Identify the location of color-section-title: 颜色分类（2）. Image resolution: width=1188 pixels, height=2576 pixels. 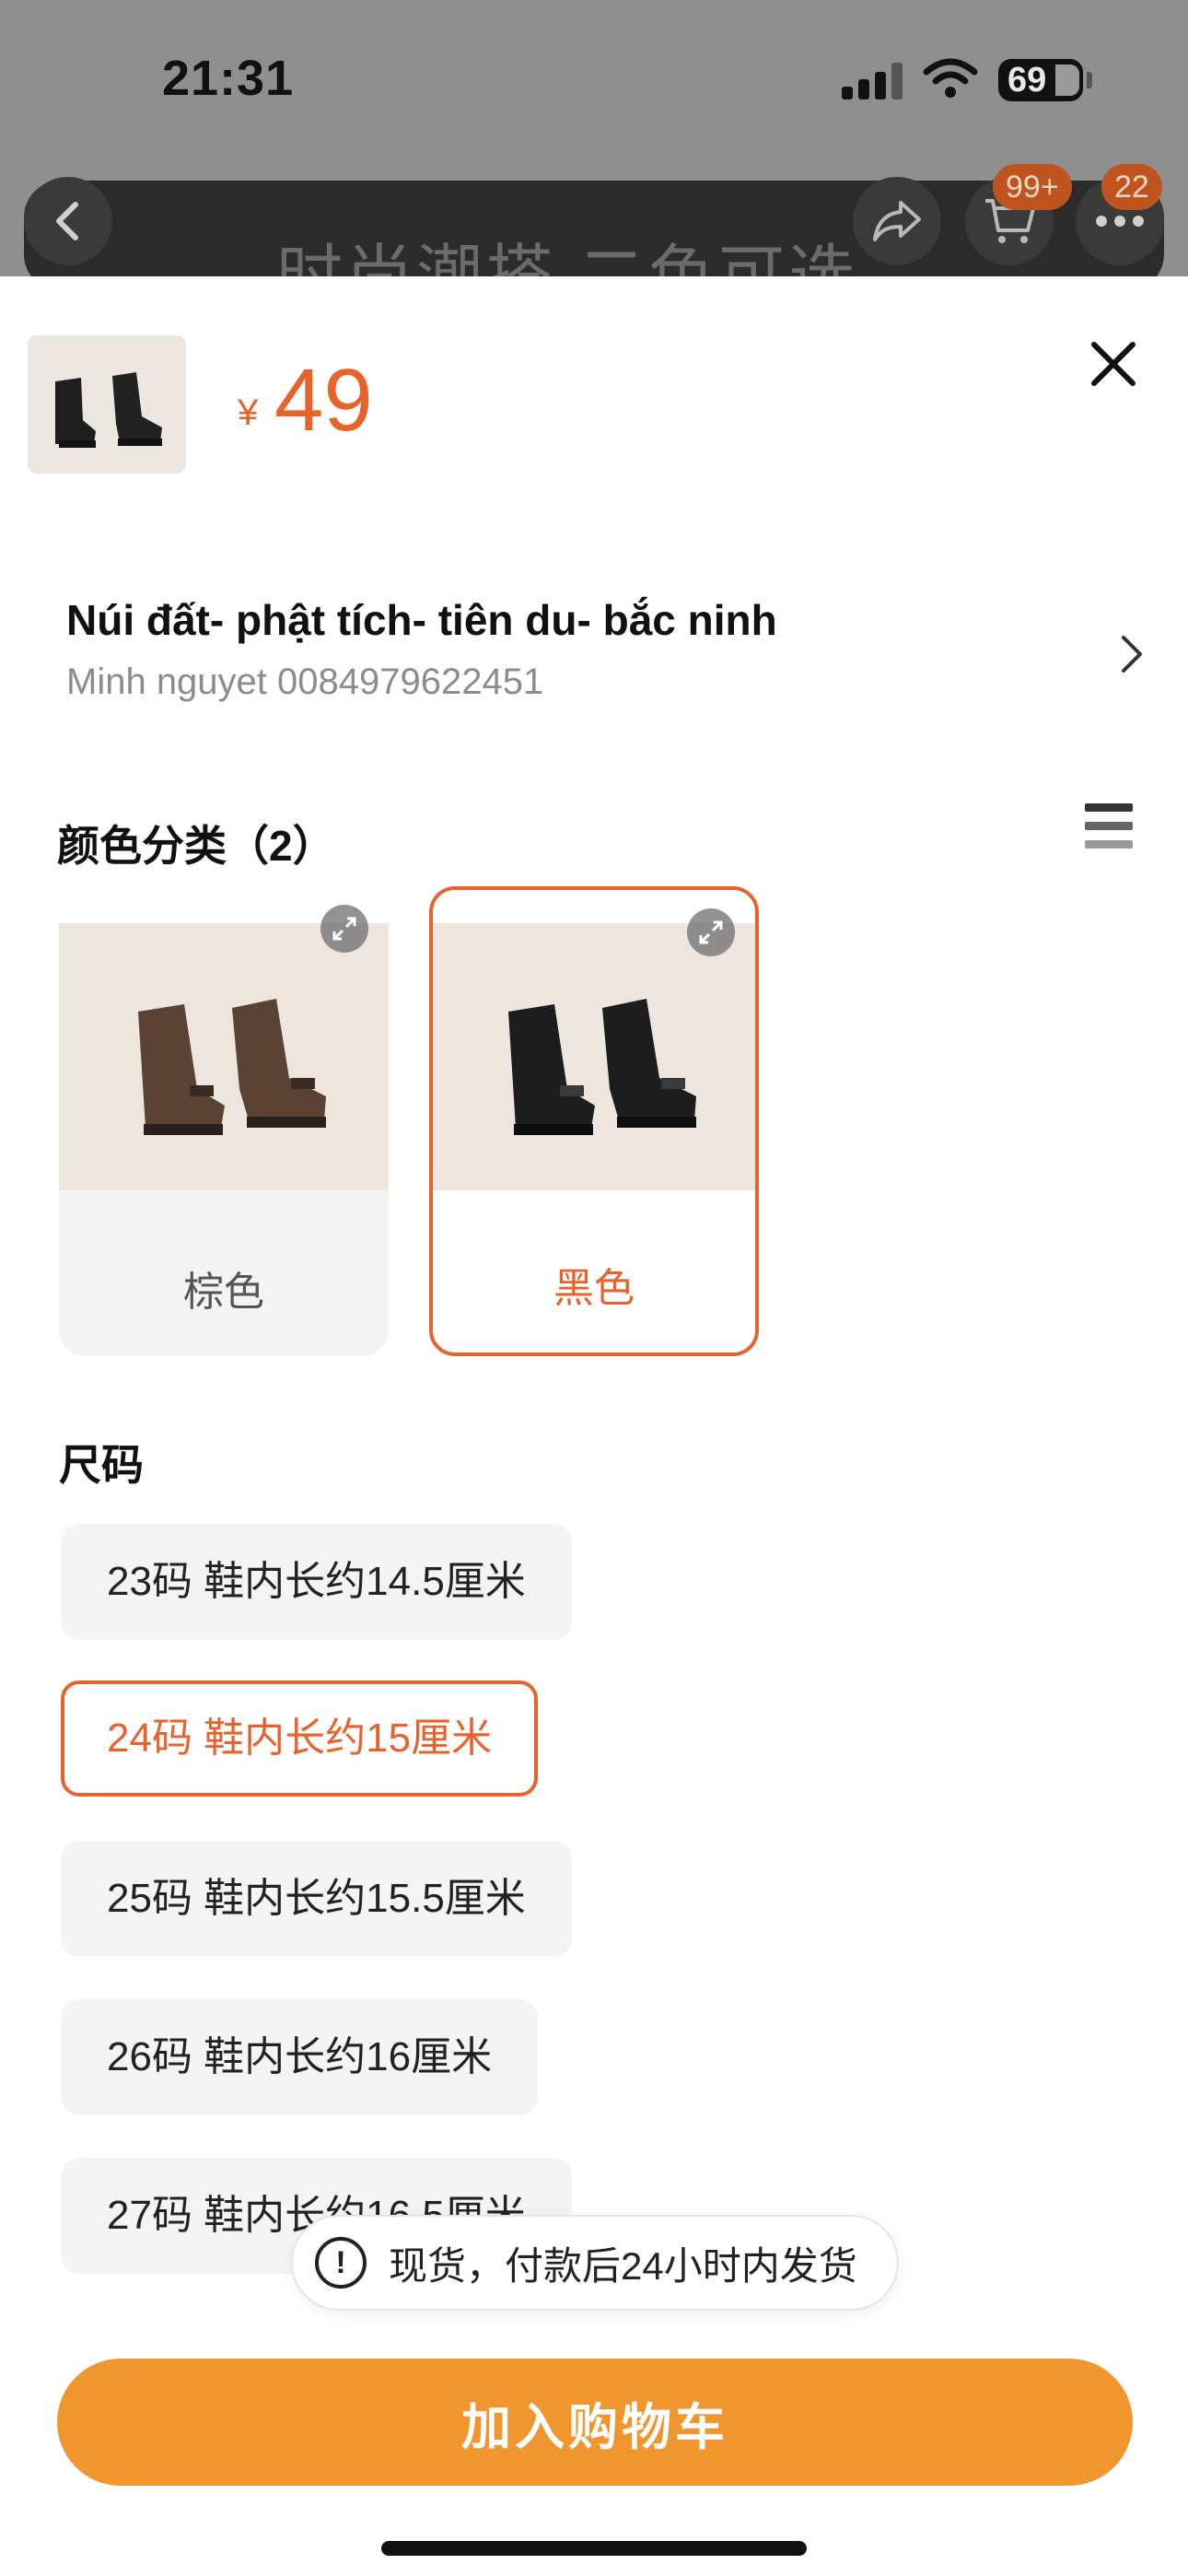
(196, 846).